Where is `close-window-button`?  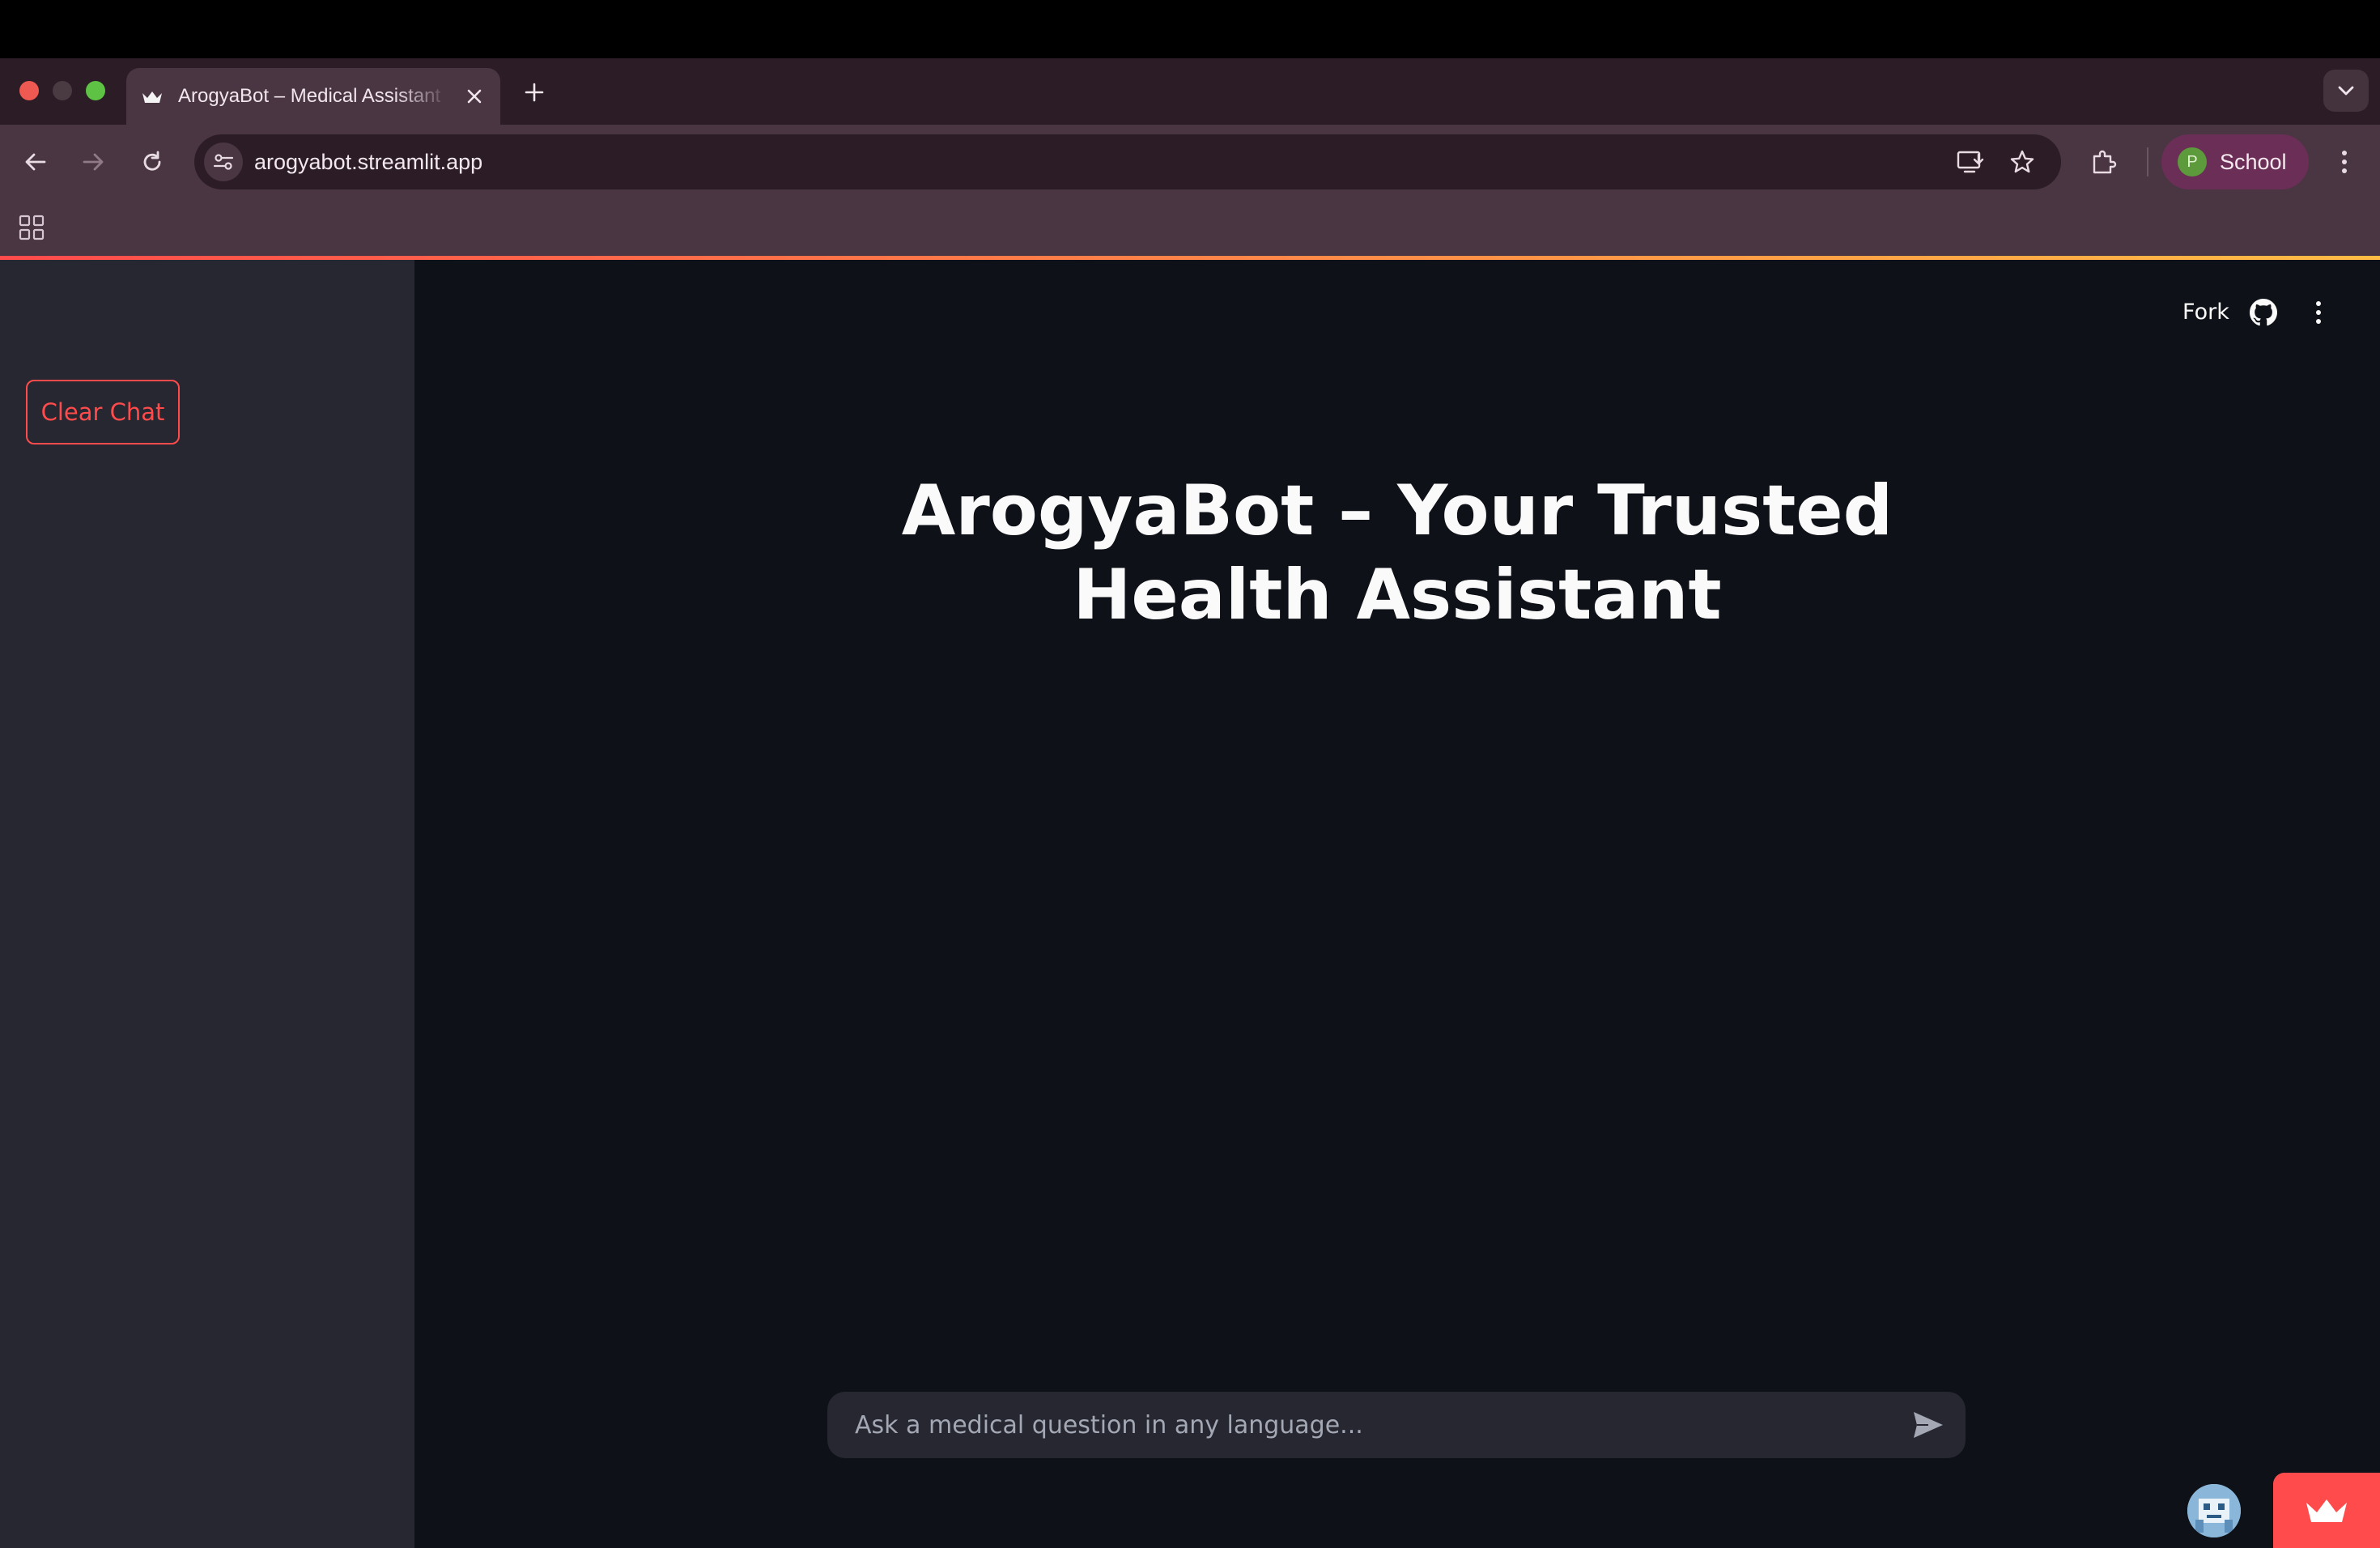
close-window-button is located at coordinates (29, 91).